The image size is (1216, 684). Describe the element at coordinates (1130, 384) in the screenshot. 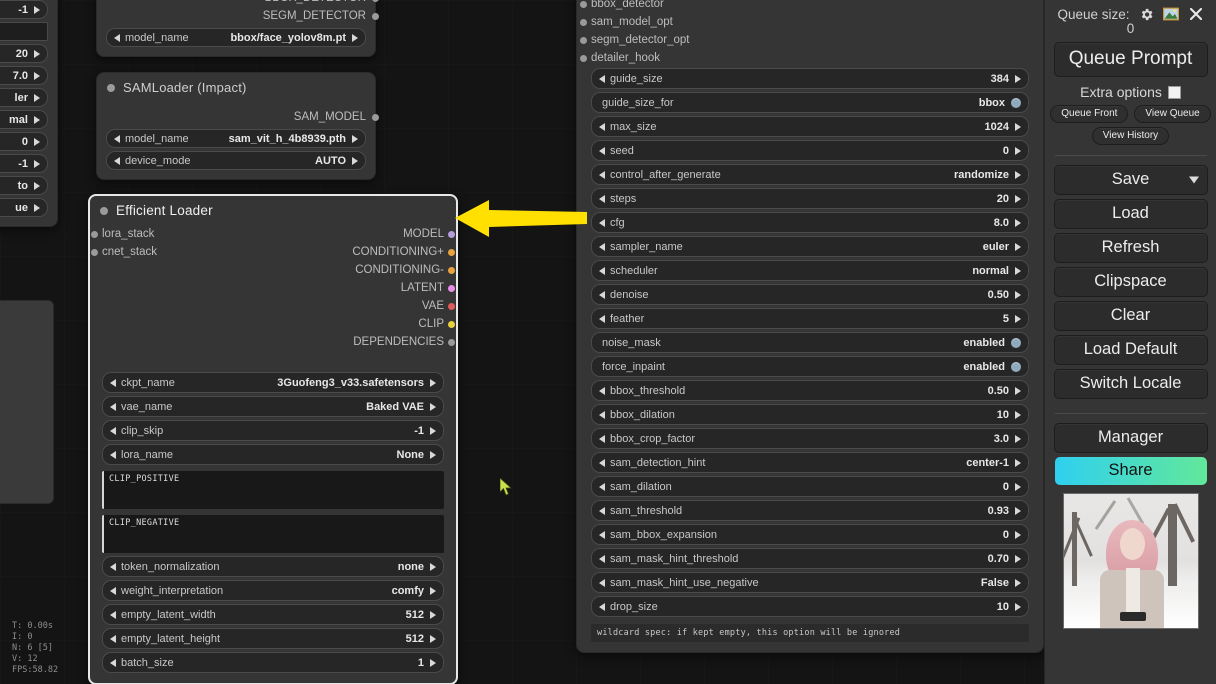

I see `switch-locale-button: Switch Locale` at that location.